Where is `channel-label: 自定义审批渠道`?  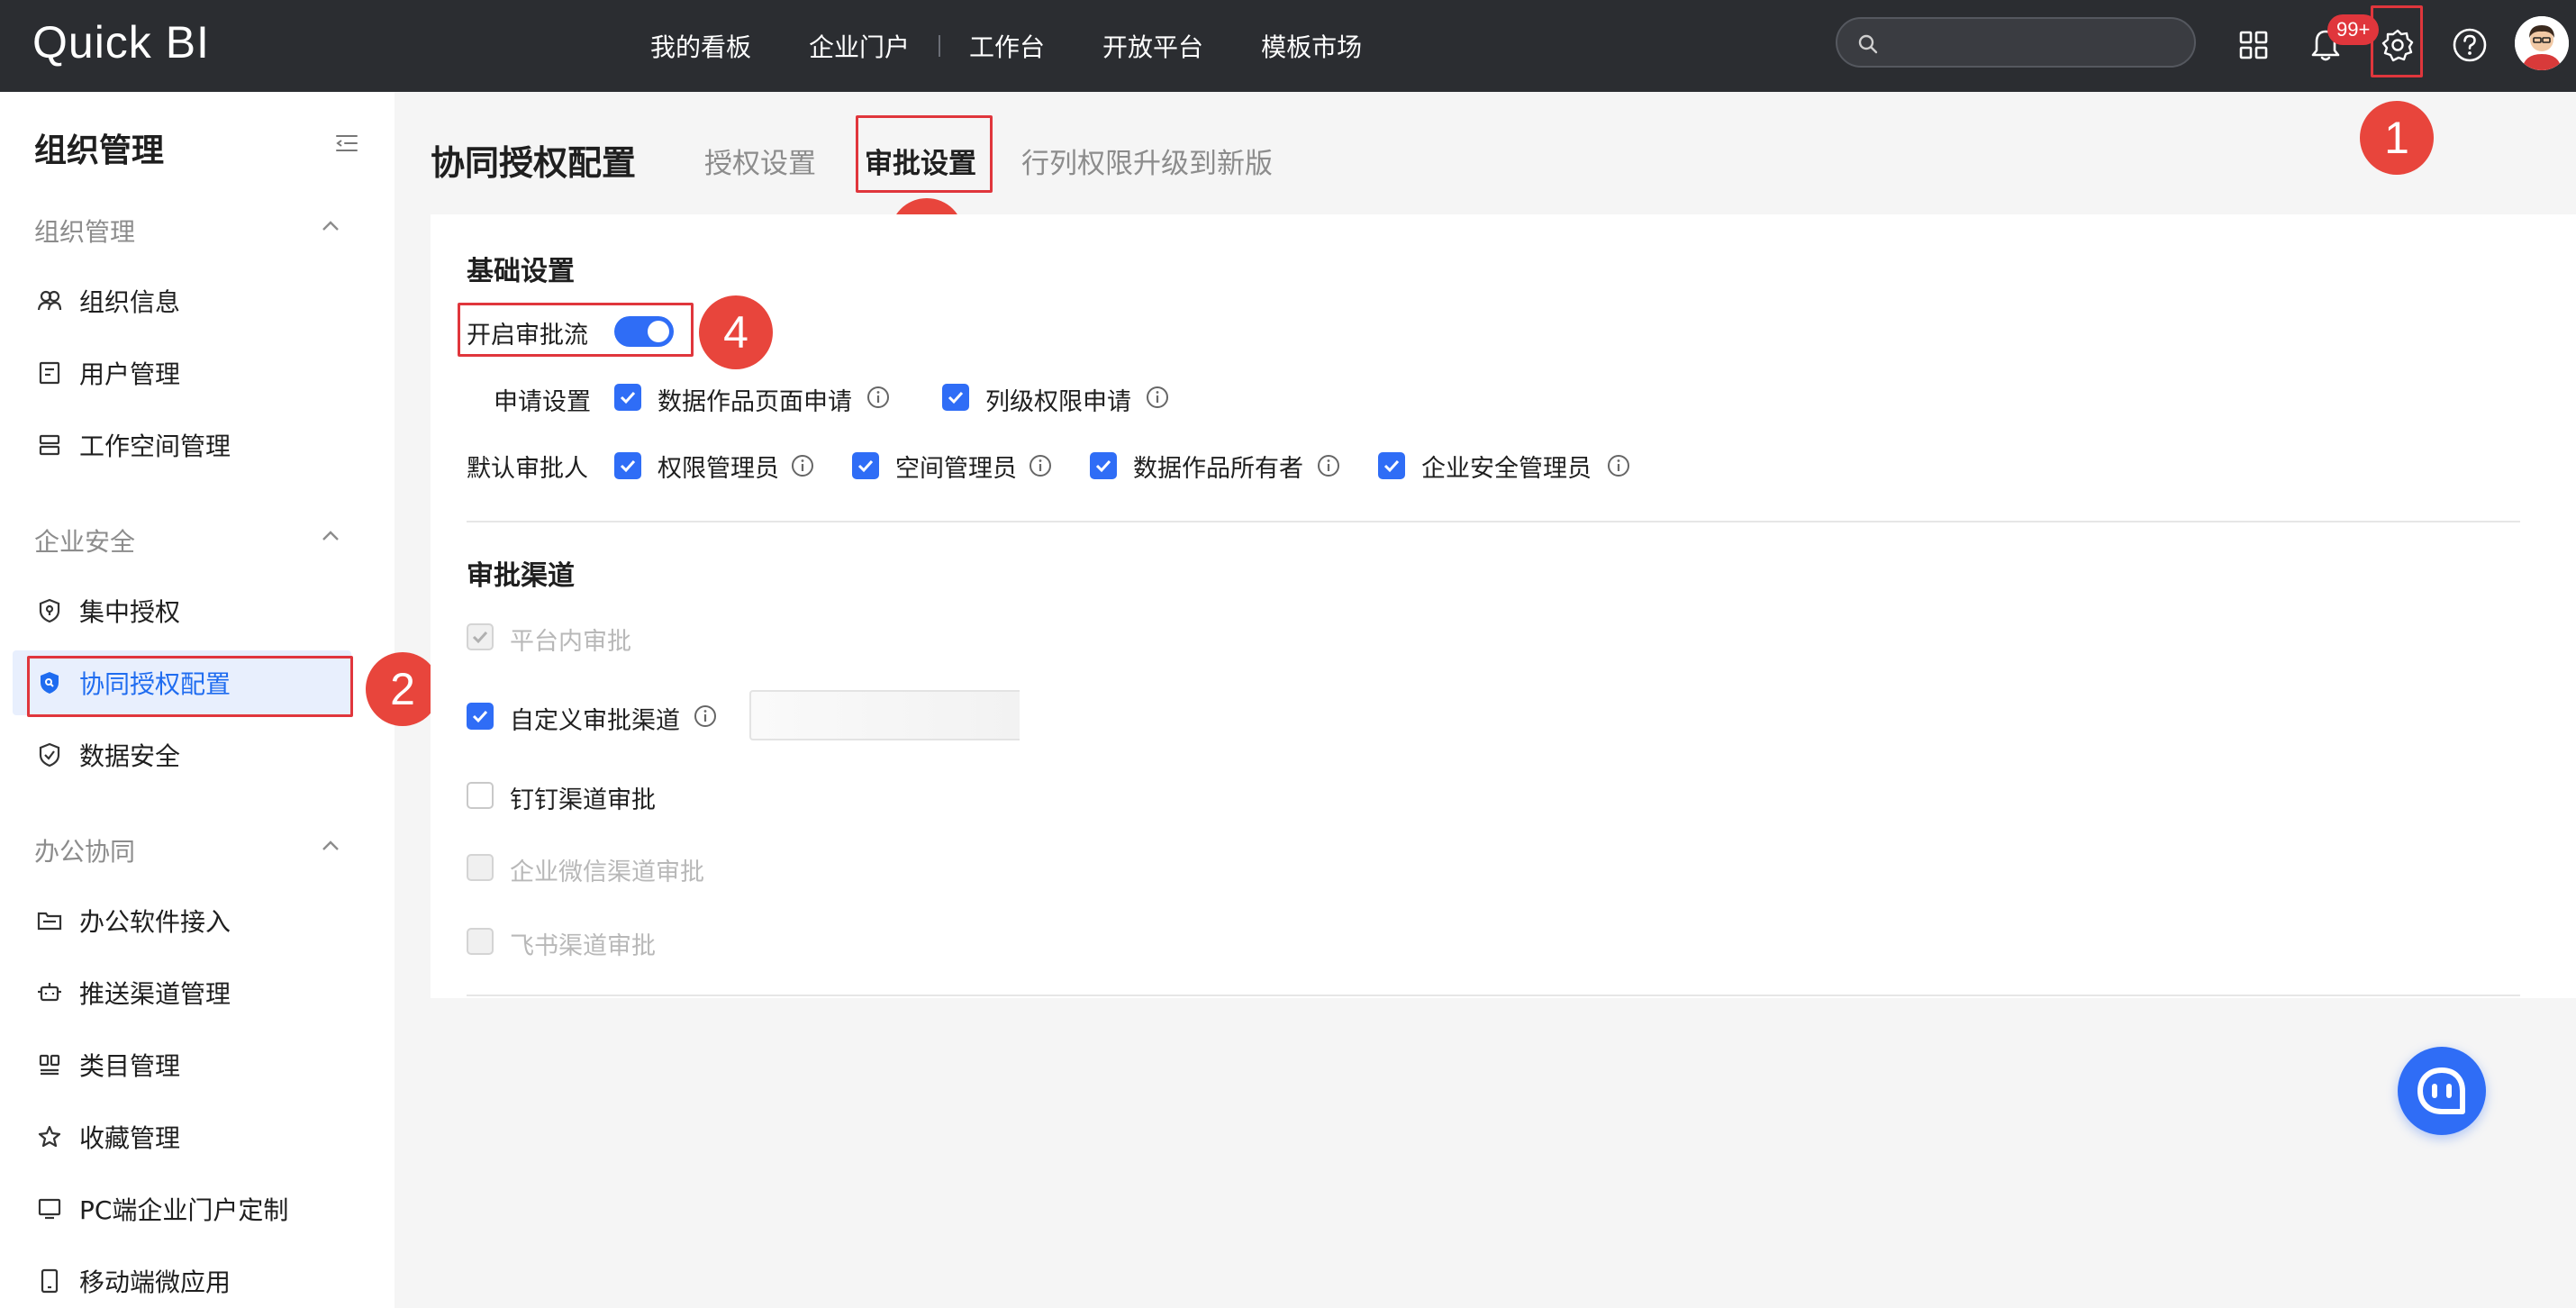 channel-label: 自定义审批渠道 is located at coordinates (595, 721).